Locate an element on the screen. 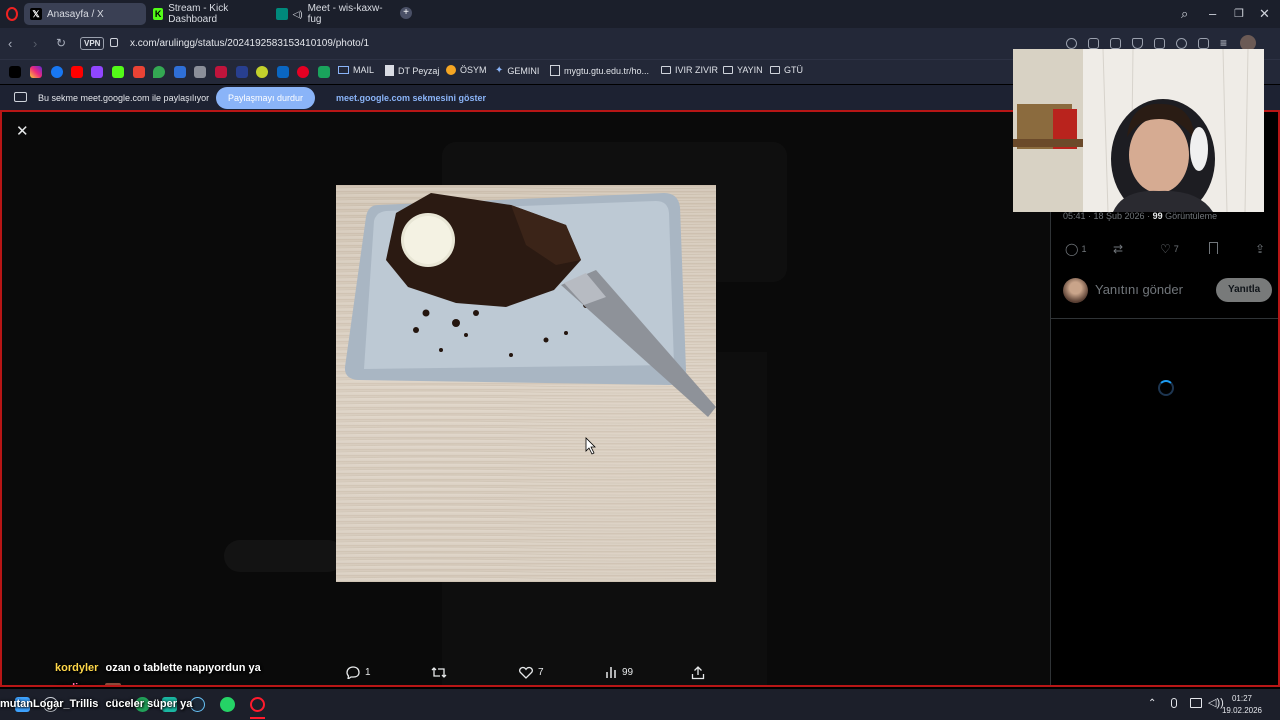 The height and width of the screenshot is (720, 1280). pinterest-icon is located at coordinates (303, 72).